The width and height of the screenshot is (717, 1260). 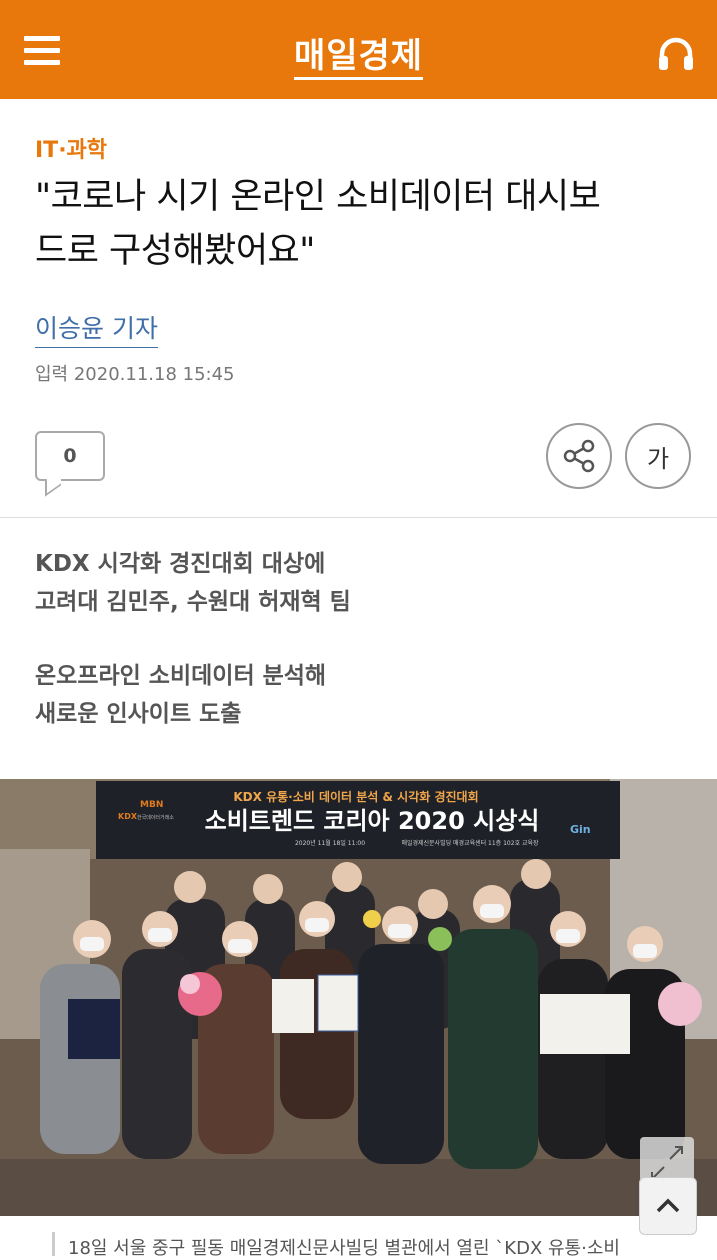 I want to click on chevron-up-icon, so click(x=668, y=1205).